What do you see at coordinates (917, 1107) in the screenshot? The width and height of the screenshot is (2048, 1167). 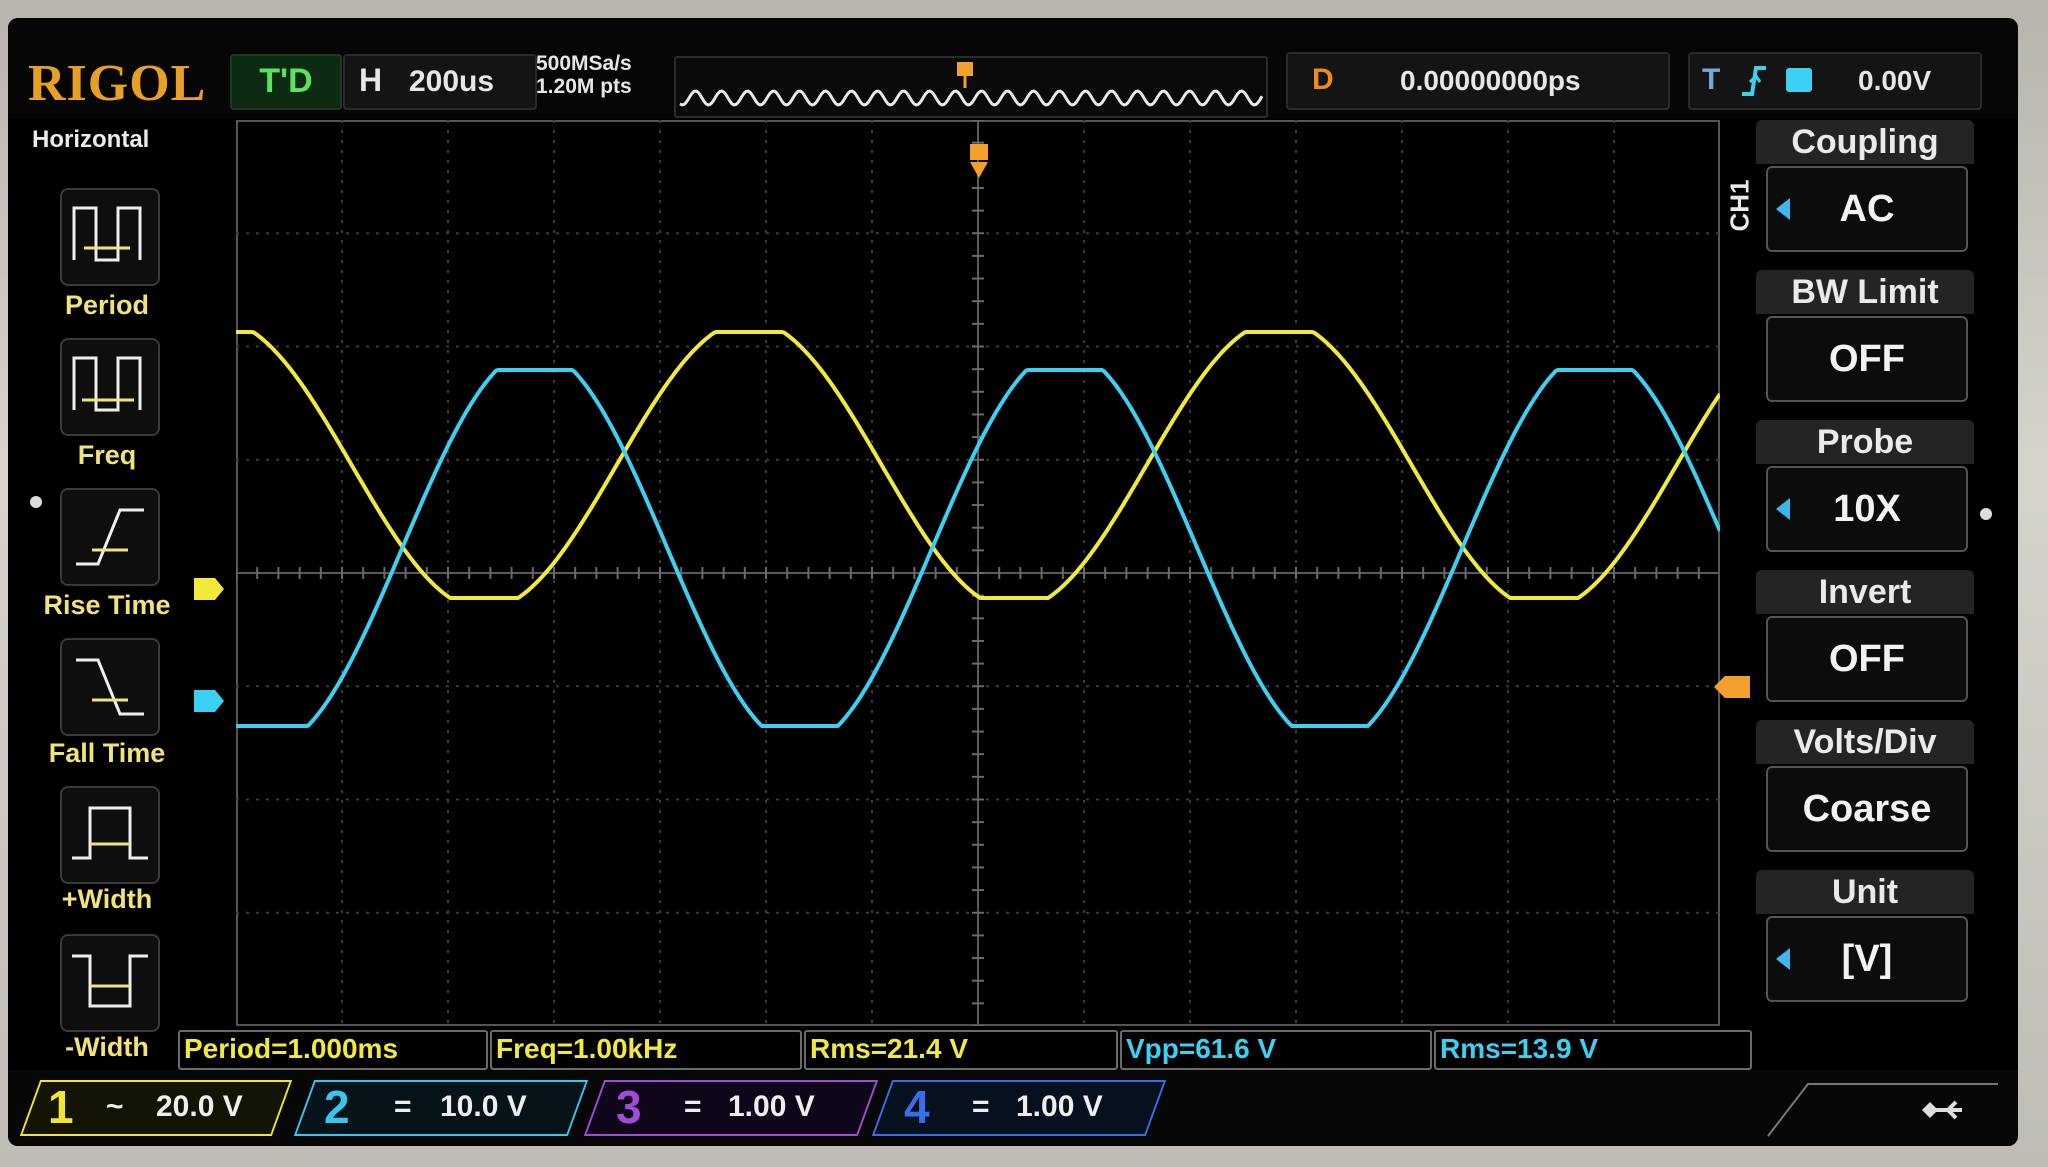 I see `ch4-number: 4` at bounding box center [917, 1107].